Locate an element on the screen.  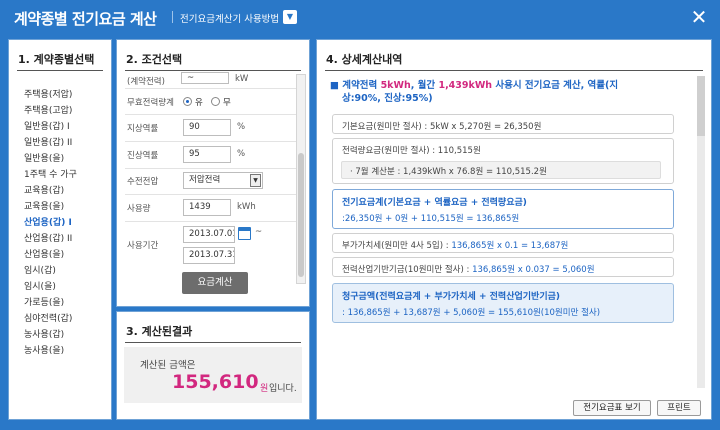
result-currency: 원 is located at coordinates (264, 389).